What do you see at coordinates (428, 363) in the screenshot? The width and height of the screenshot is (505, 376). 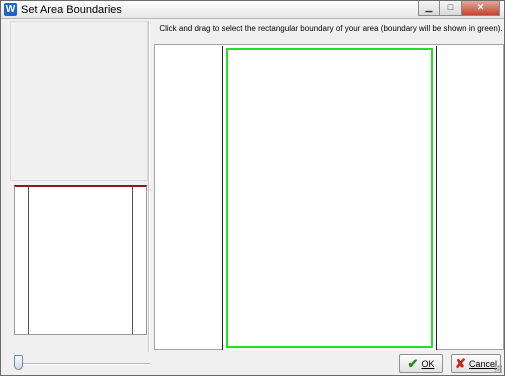 I see `ok-label: OK` at bounding box center [428, 363].